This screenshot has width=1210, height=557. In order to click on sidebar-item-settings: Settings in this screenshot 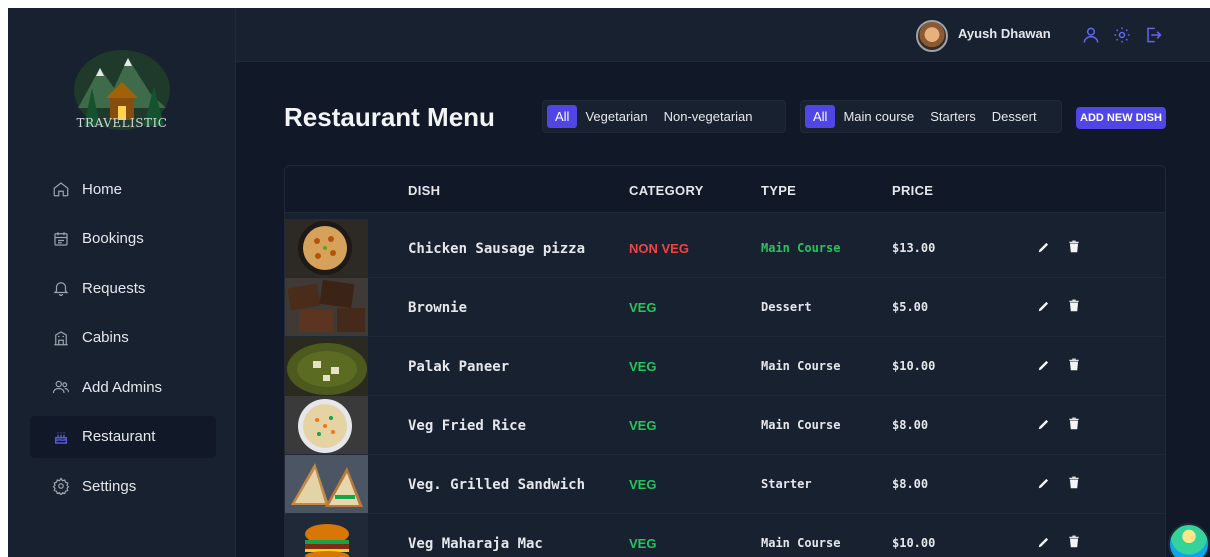, I will do `click(123, 486)`.